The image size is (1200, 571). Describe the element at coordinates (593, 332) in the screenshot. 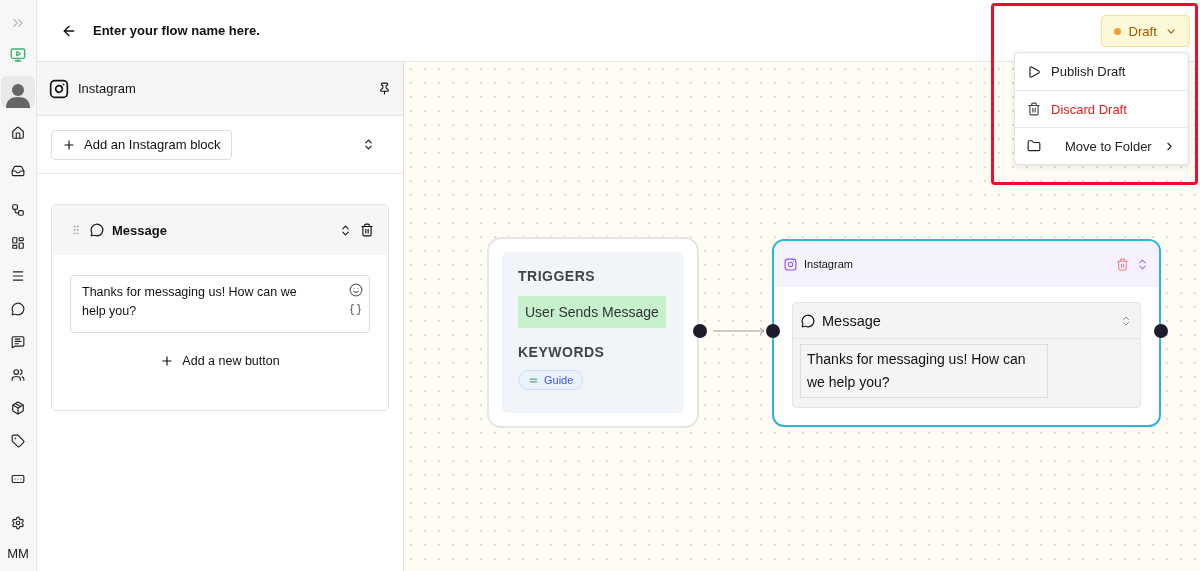

I see `trigger-node: TRIGGERS User Sends Message KEYWORDS Guide` at that location.